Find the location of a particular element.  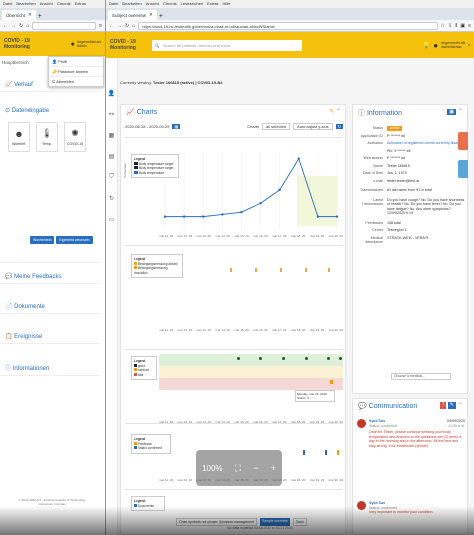

download-icon: ⇩ is located at coordinates (450, 26).